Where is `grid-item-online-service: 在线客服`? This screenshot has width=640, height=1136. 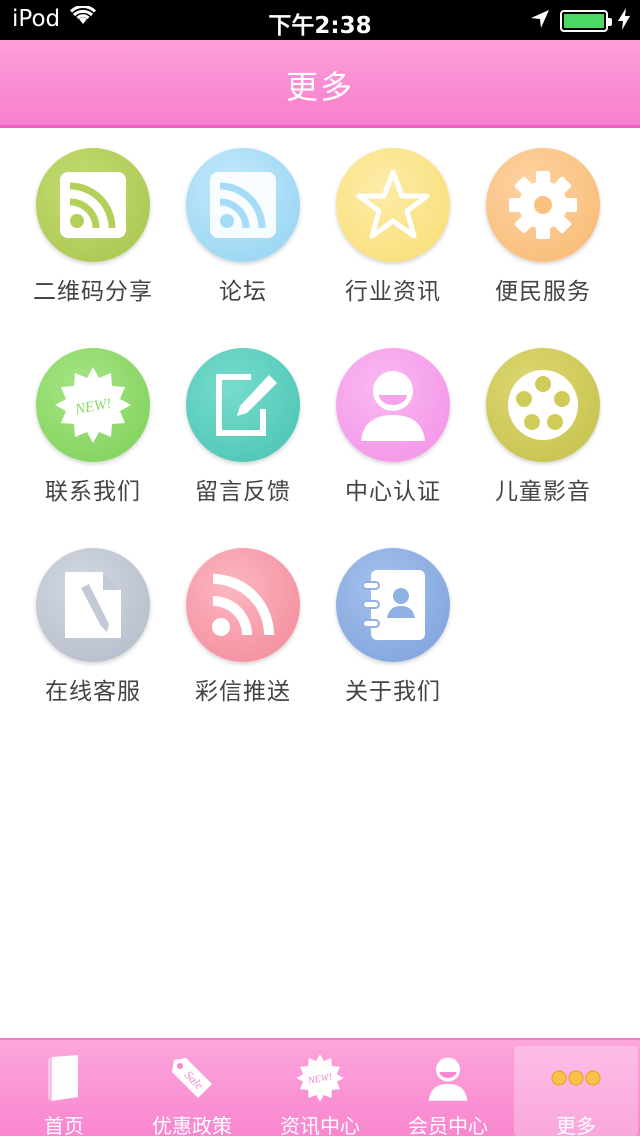 grid-item-online-service: 在线客服 is located at coordinates (93, 633).